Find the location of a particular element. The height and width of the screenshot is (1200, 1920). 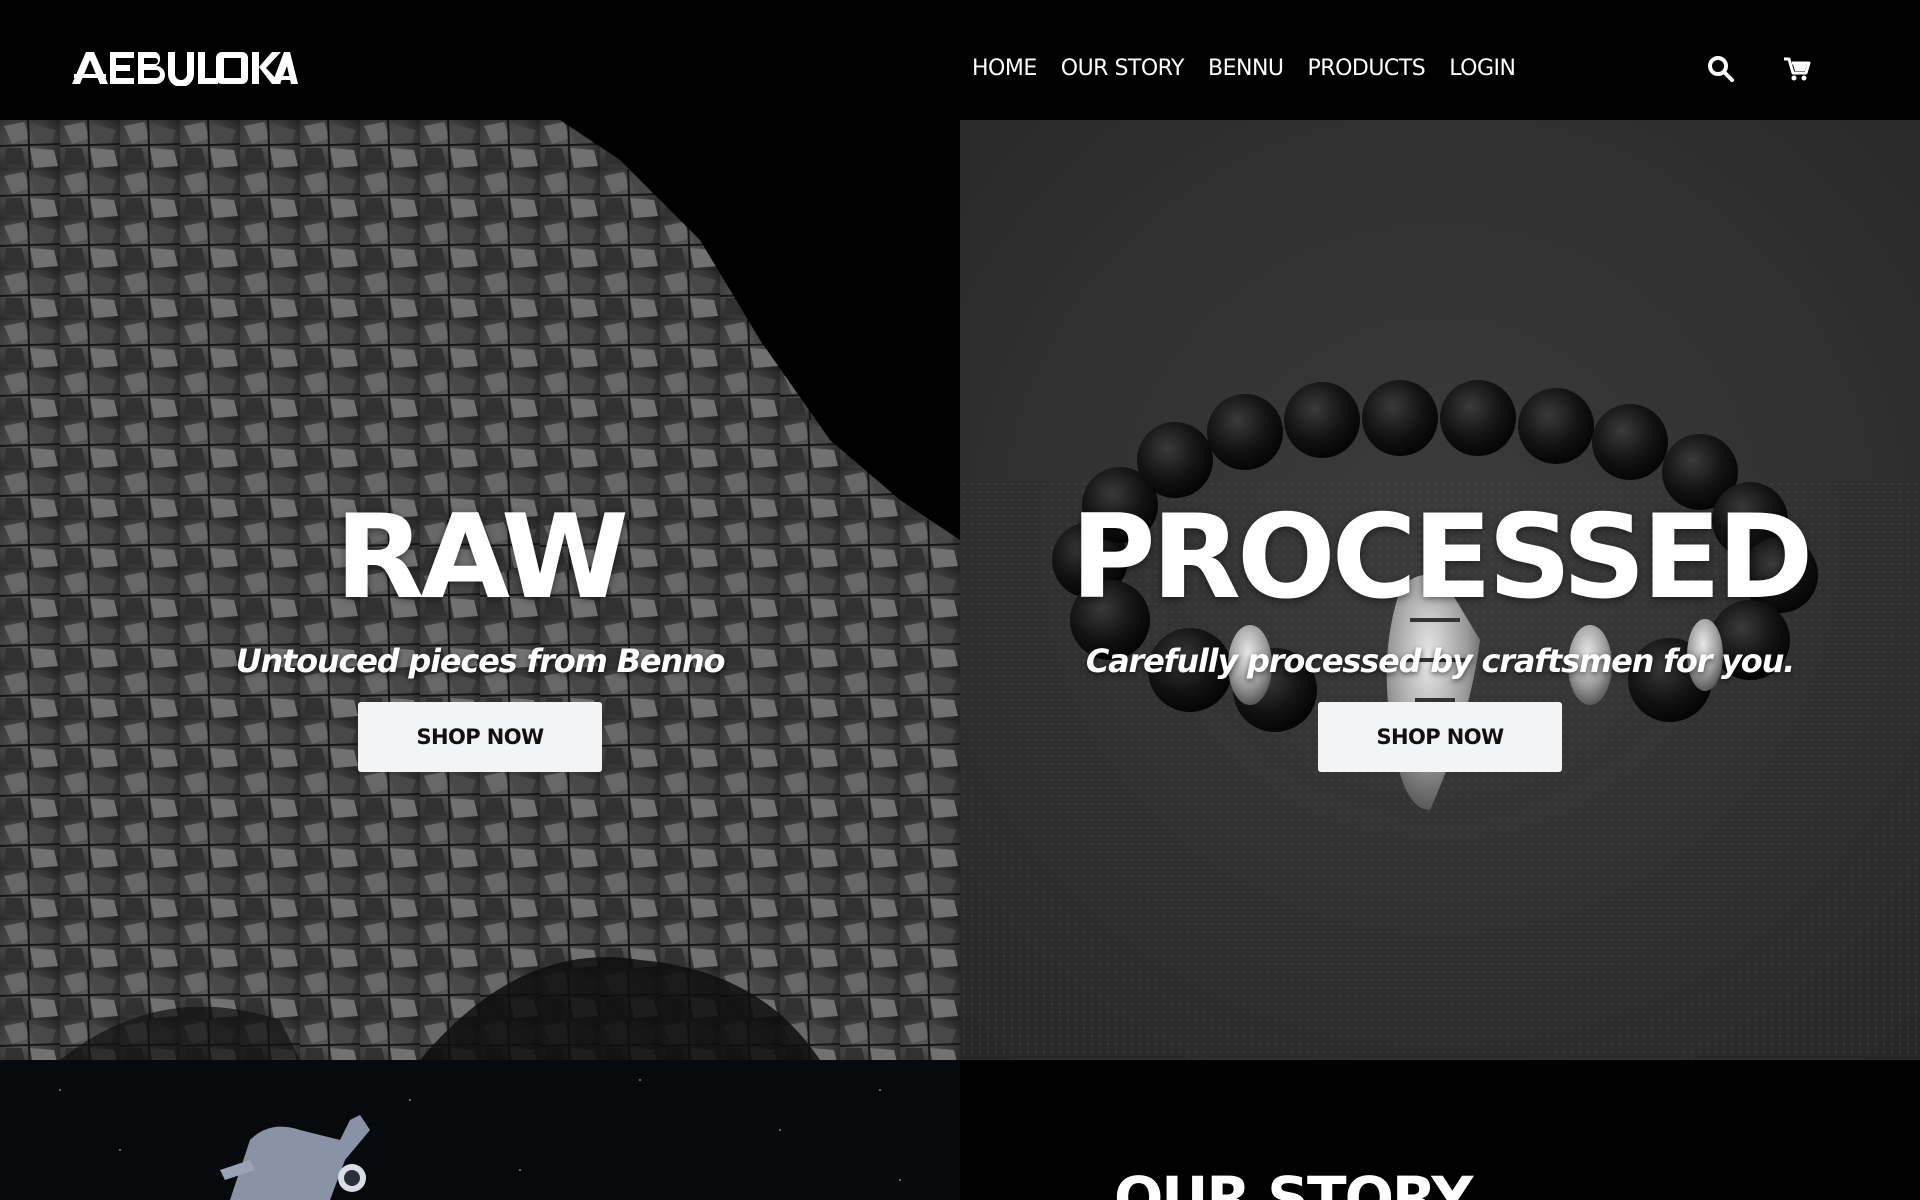

nav-products: PRODUCTS is located at coordinates (1367, 68).